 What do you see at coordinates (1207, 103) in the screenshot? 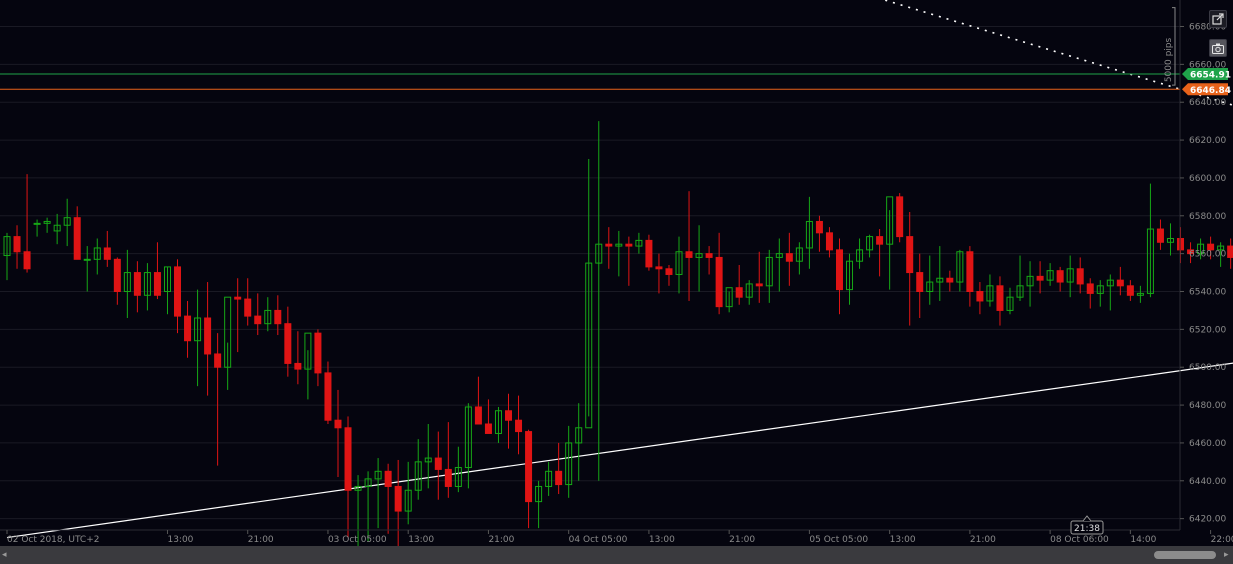
I see `y-tick-label: 6640.00` at bounding box center [1207, 103].